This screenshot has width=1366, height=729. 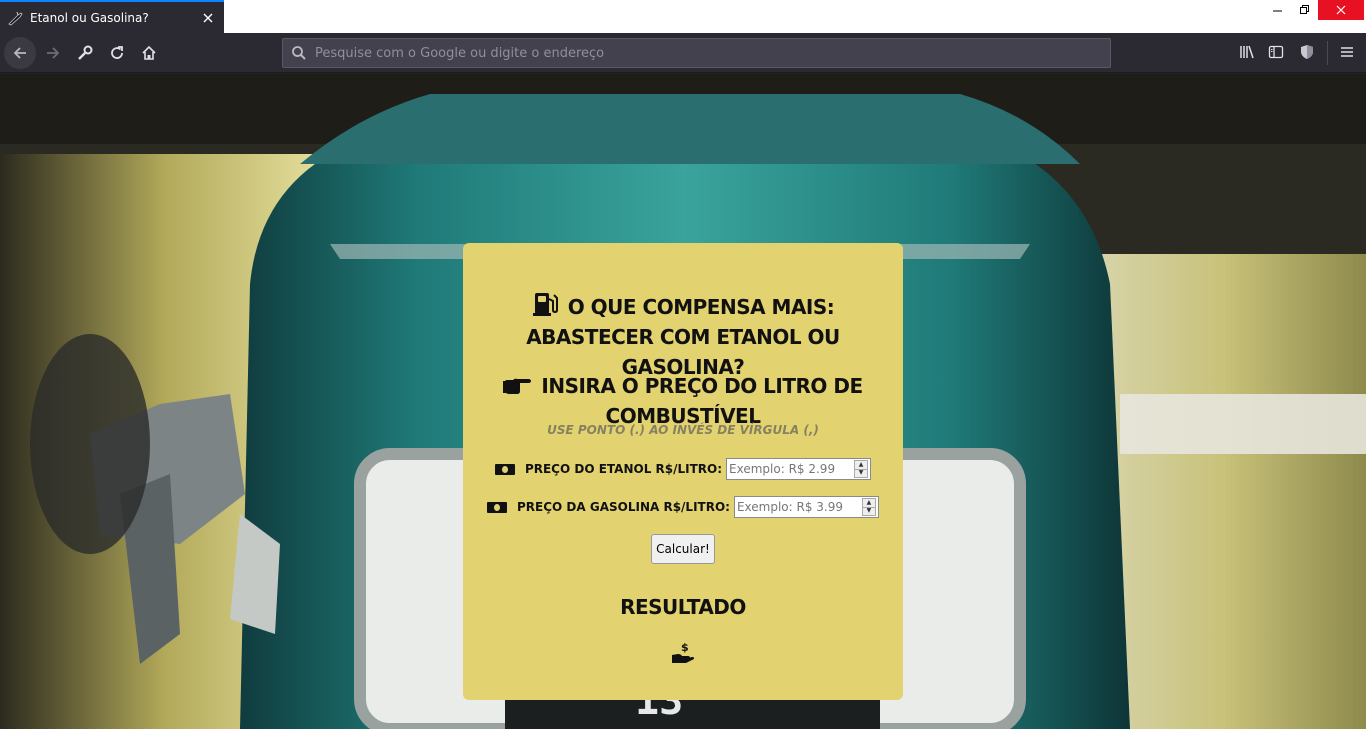 What do you see at coordinates (1305, 10) in the screenshot?
I see `window-restore-icon` at bounding box center [1305, 10].